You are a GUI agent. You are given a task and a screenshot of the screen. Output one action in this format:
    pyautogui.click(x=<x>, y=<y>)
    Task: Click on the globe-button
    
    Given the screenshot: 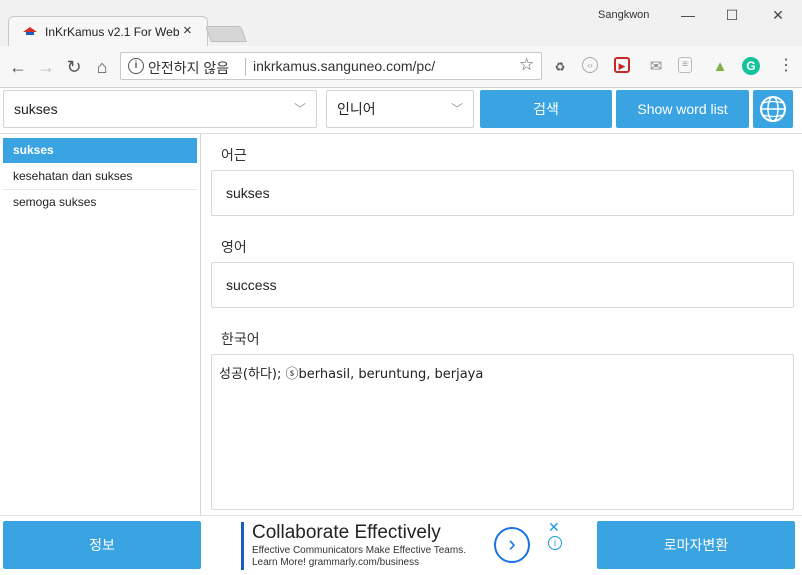 What is the action you would take?
    pyautogui.click(x=773, y=109)
    